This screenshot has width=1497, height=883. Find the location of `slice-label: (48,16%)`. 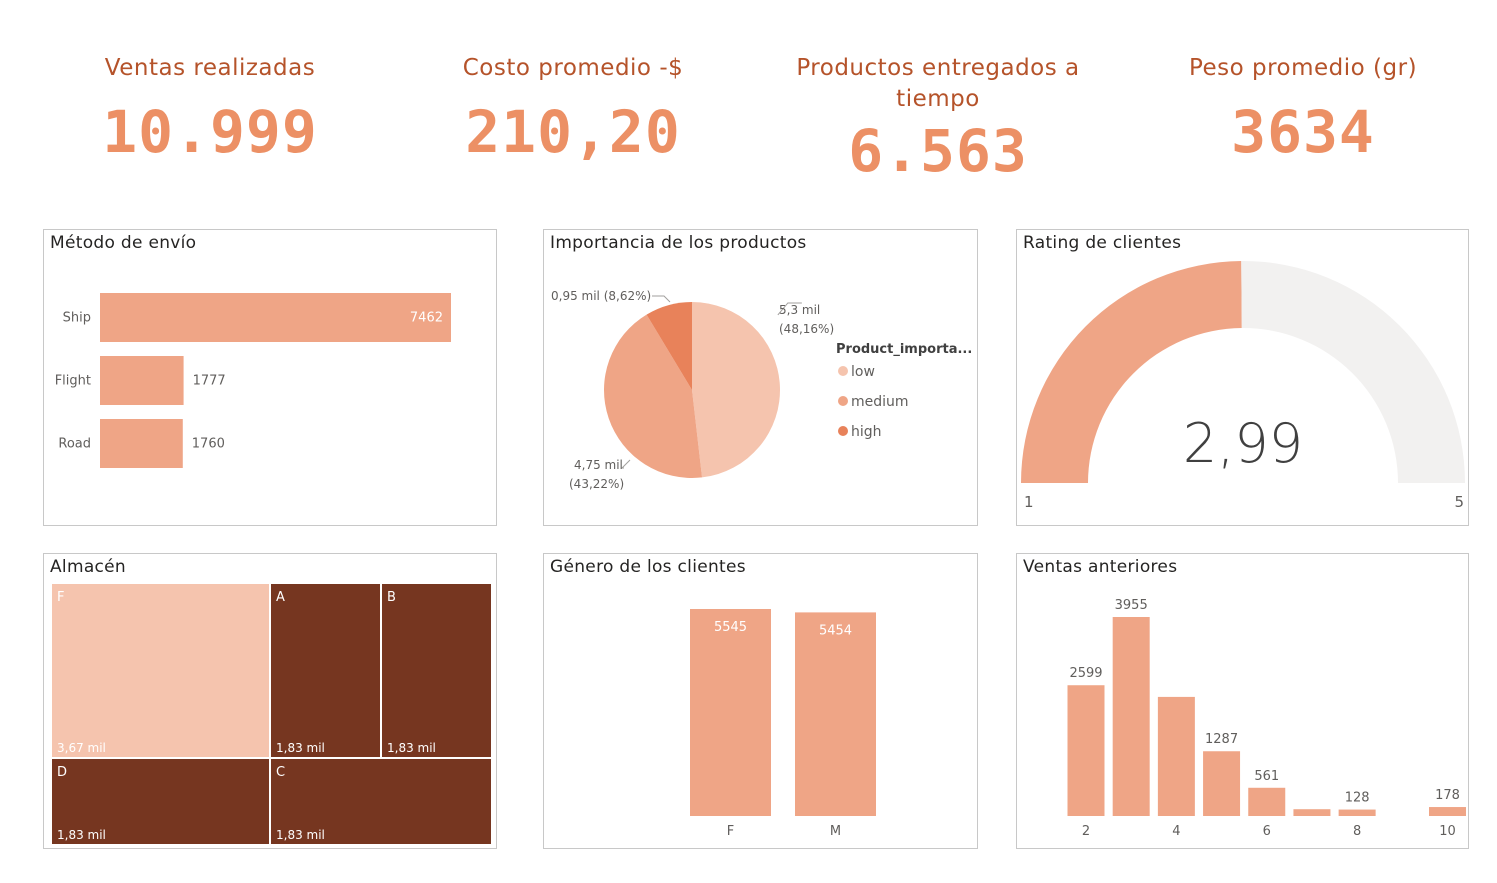

slice-label: (48,16%) is located at coordinates (806, 329).